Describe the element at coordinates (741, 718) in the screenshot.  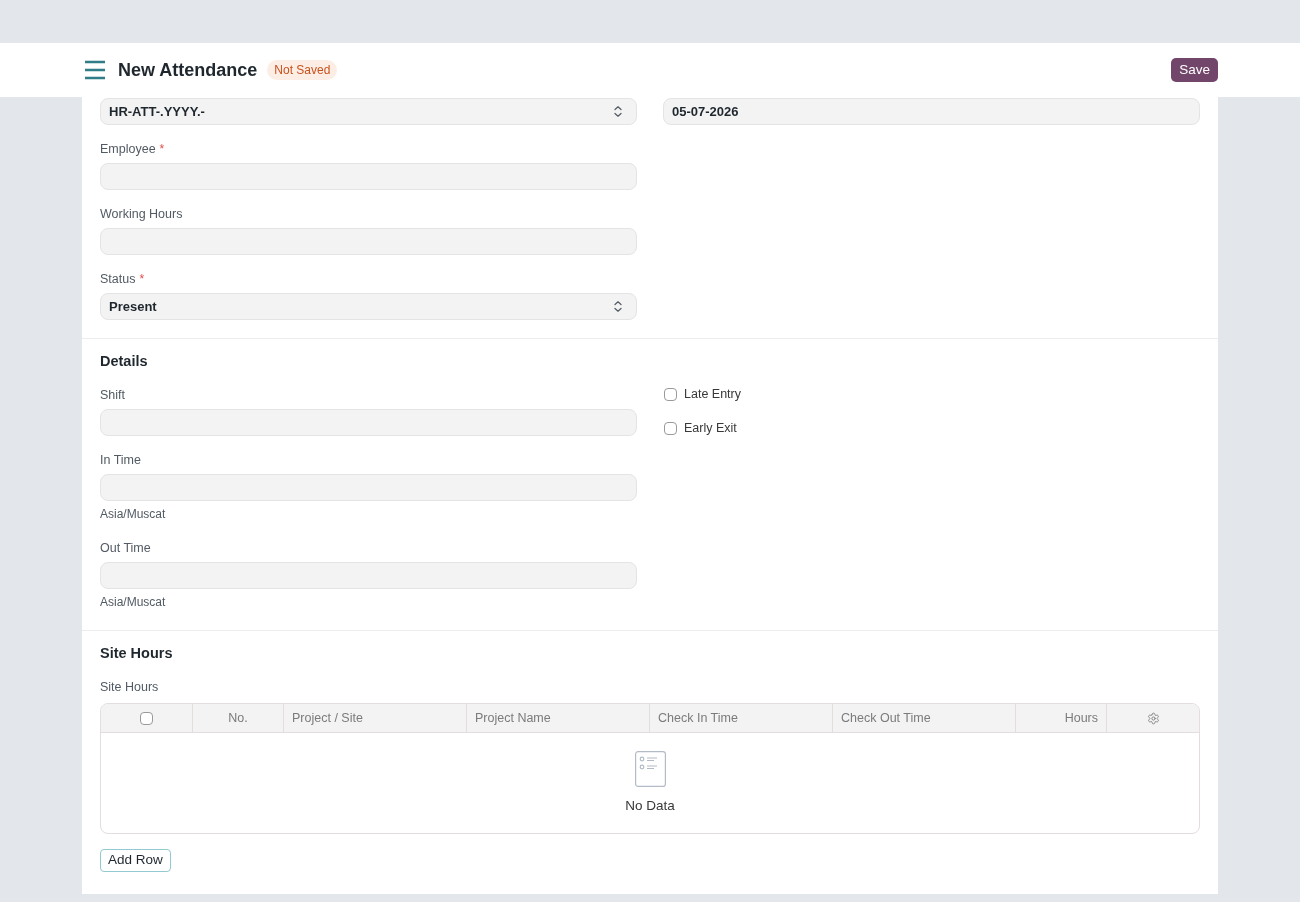
I see `column-header: Check In Time` at that location.